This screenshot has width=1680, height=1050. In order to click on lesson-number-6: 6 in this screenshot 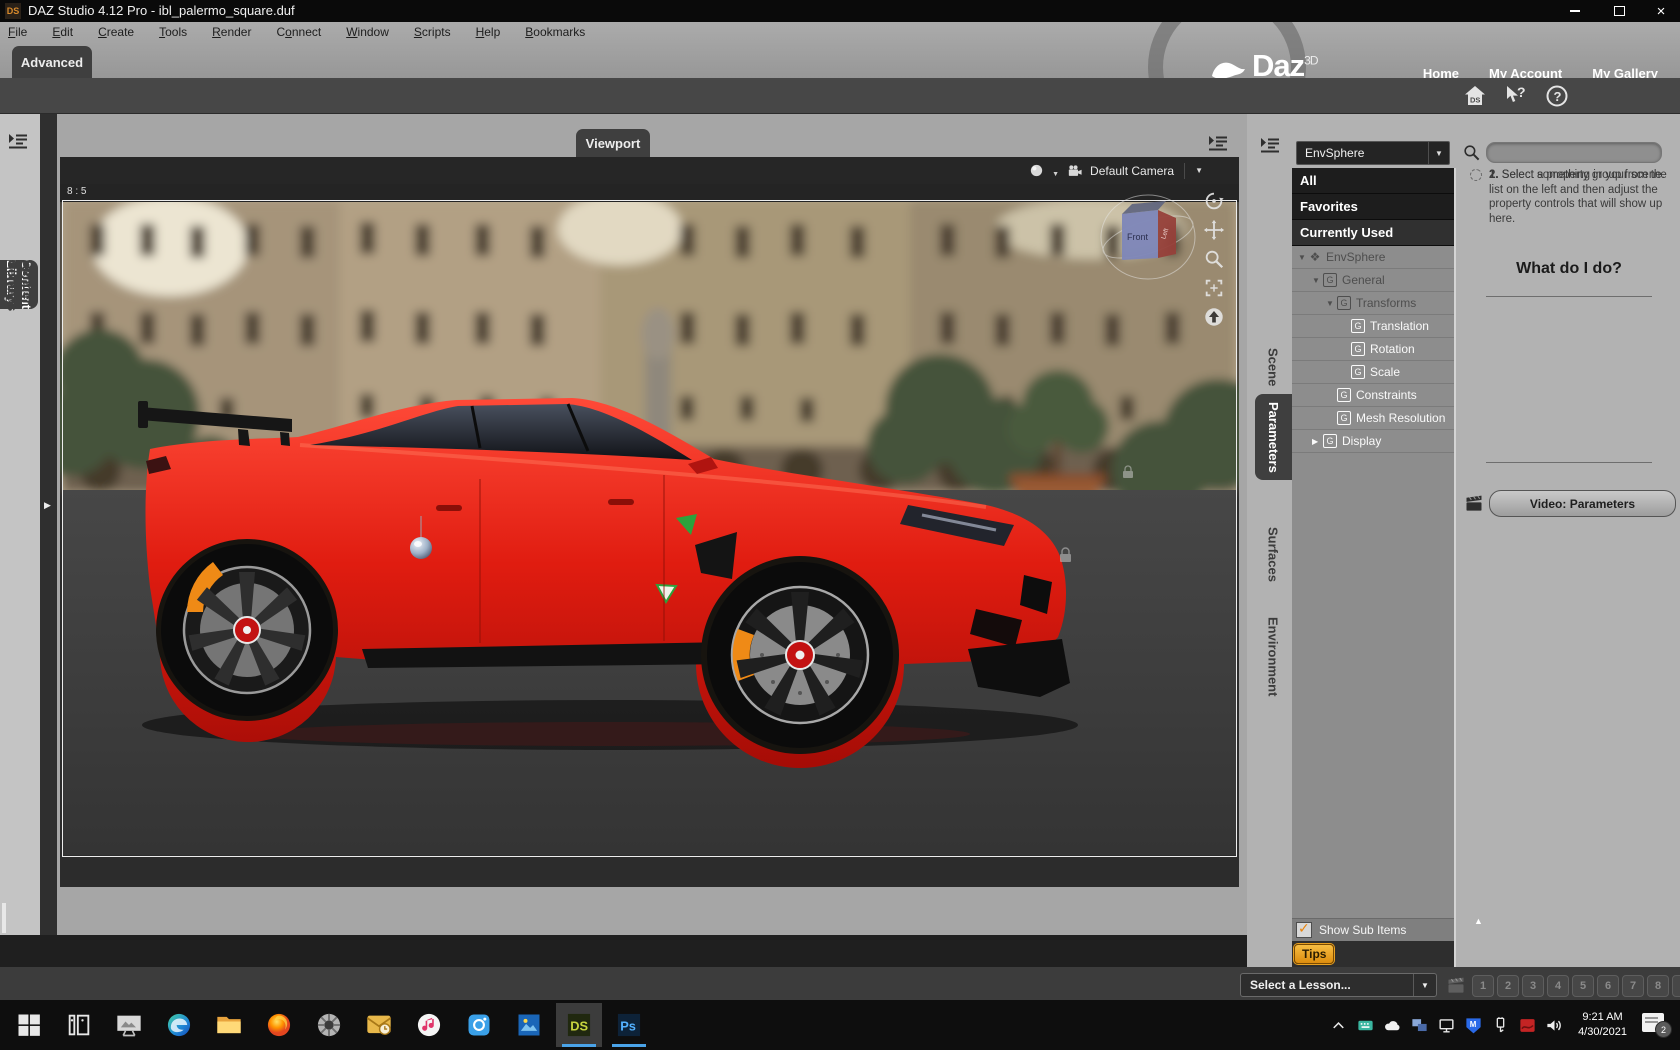, I will do `click(1608, 986)`.